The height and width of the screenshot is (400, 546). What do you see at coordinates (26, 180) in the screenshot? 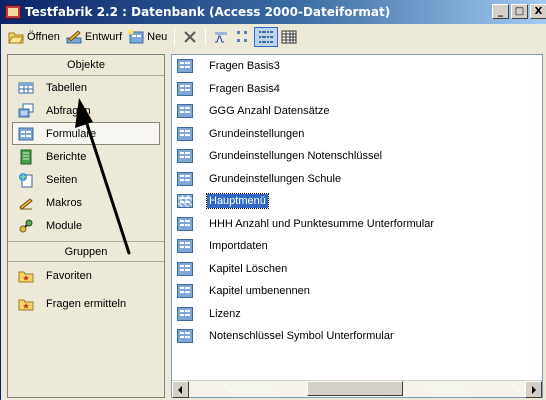
I see `page-icon` at bounding box center [26, 180].